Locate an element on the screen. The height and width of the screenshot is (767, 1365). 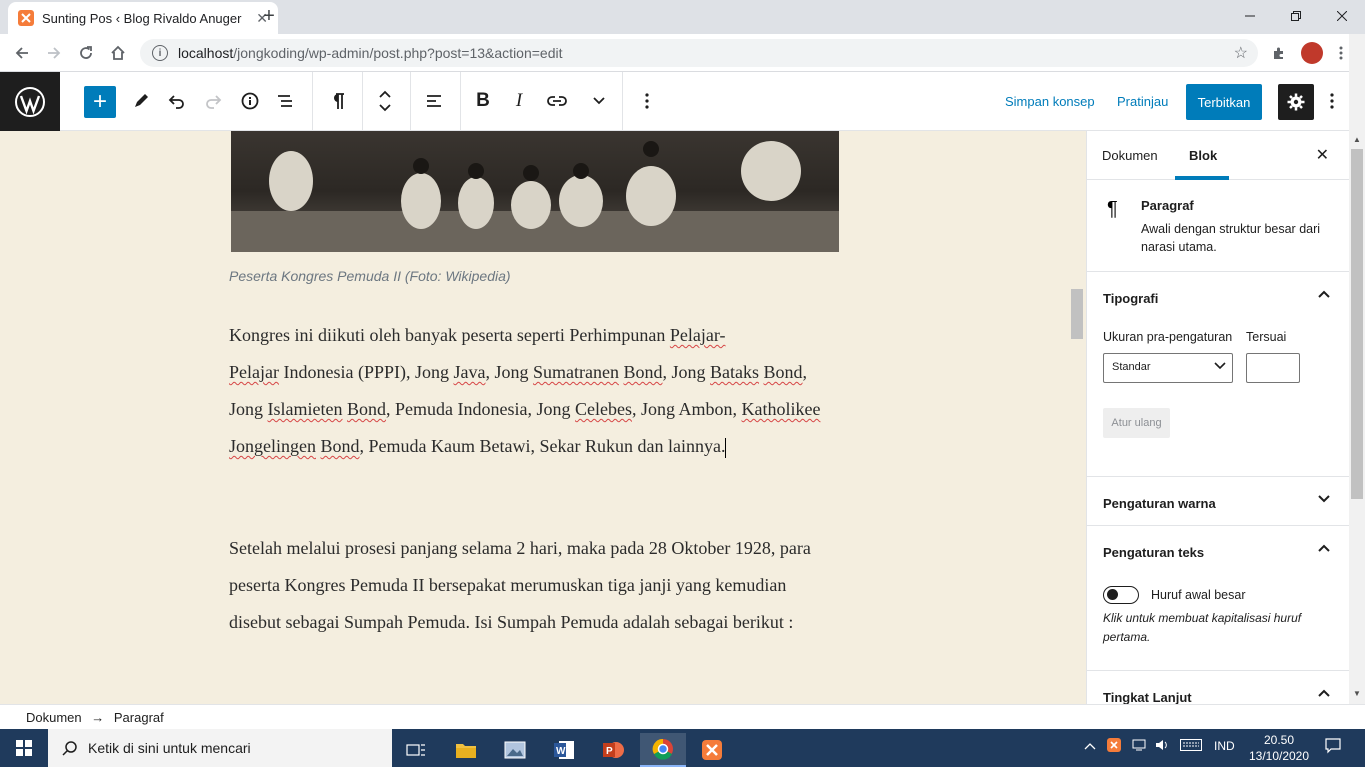
file-explorer-icon is located at coordinates (466, 750).